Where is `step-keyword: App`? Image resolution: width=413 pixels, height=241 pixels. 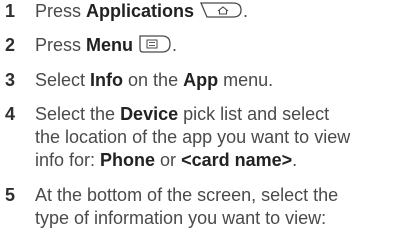 step-keyword: App is located at coordinates (201, 80).